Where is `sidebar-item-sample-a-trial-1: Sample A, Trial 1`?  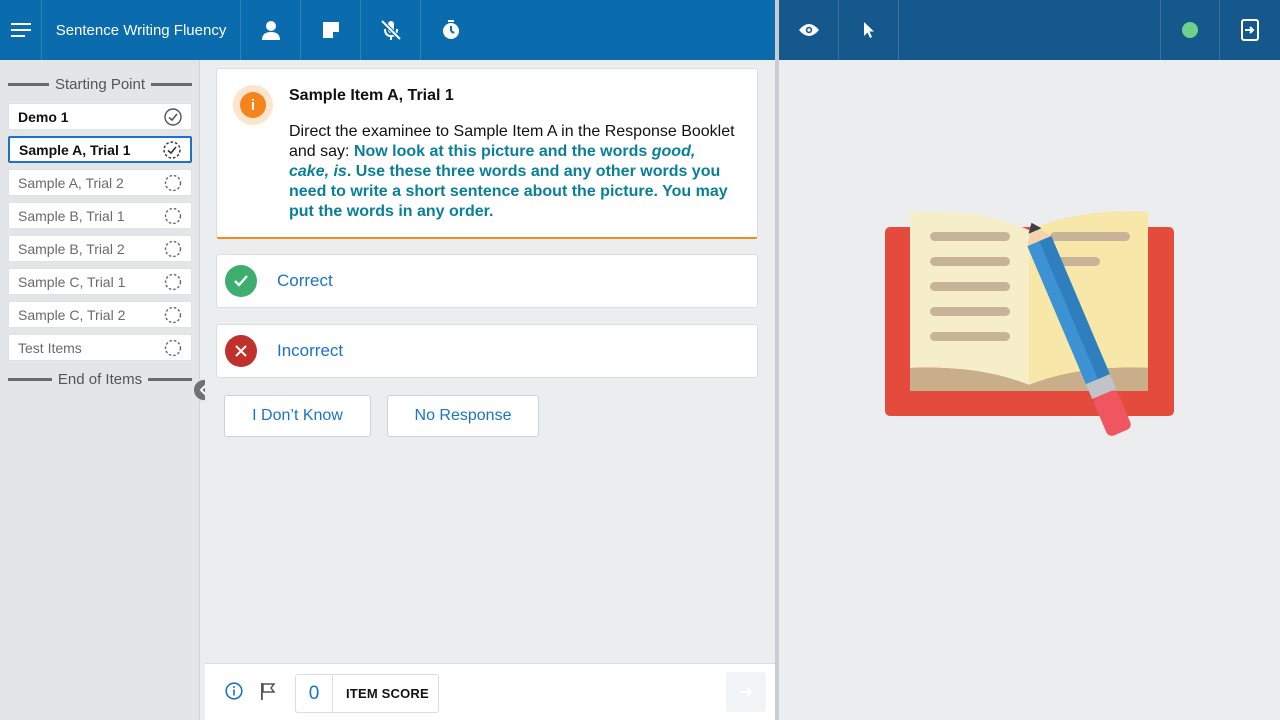
sidebar-item-sample-a-trial-1: Sample A, Trial 1 is located at coordinates (100, 149).